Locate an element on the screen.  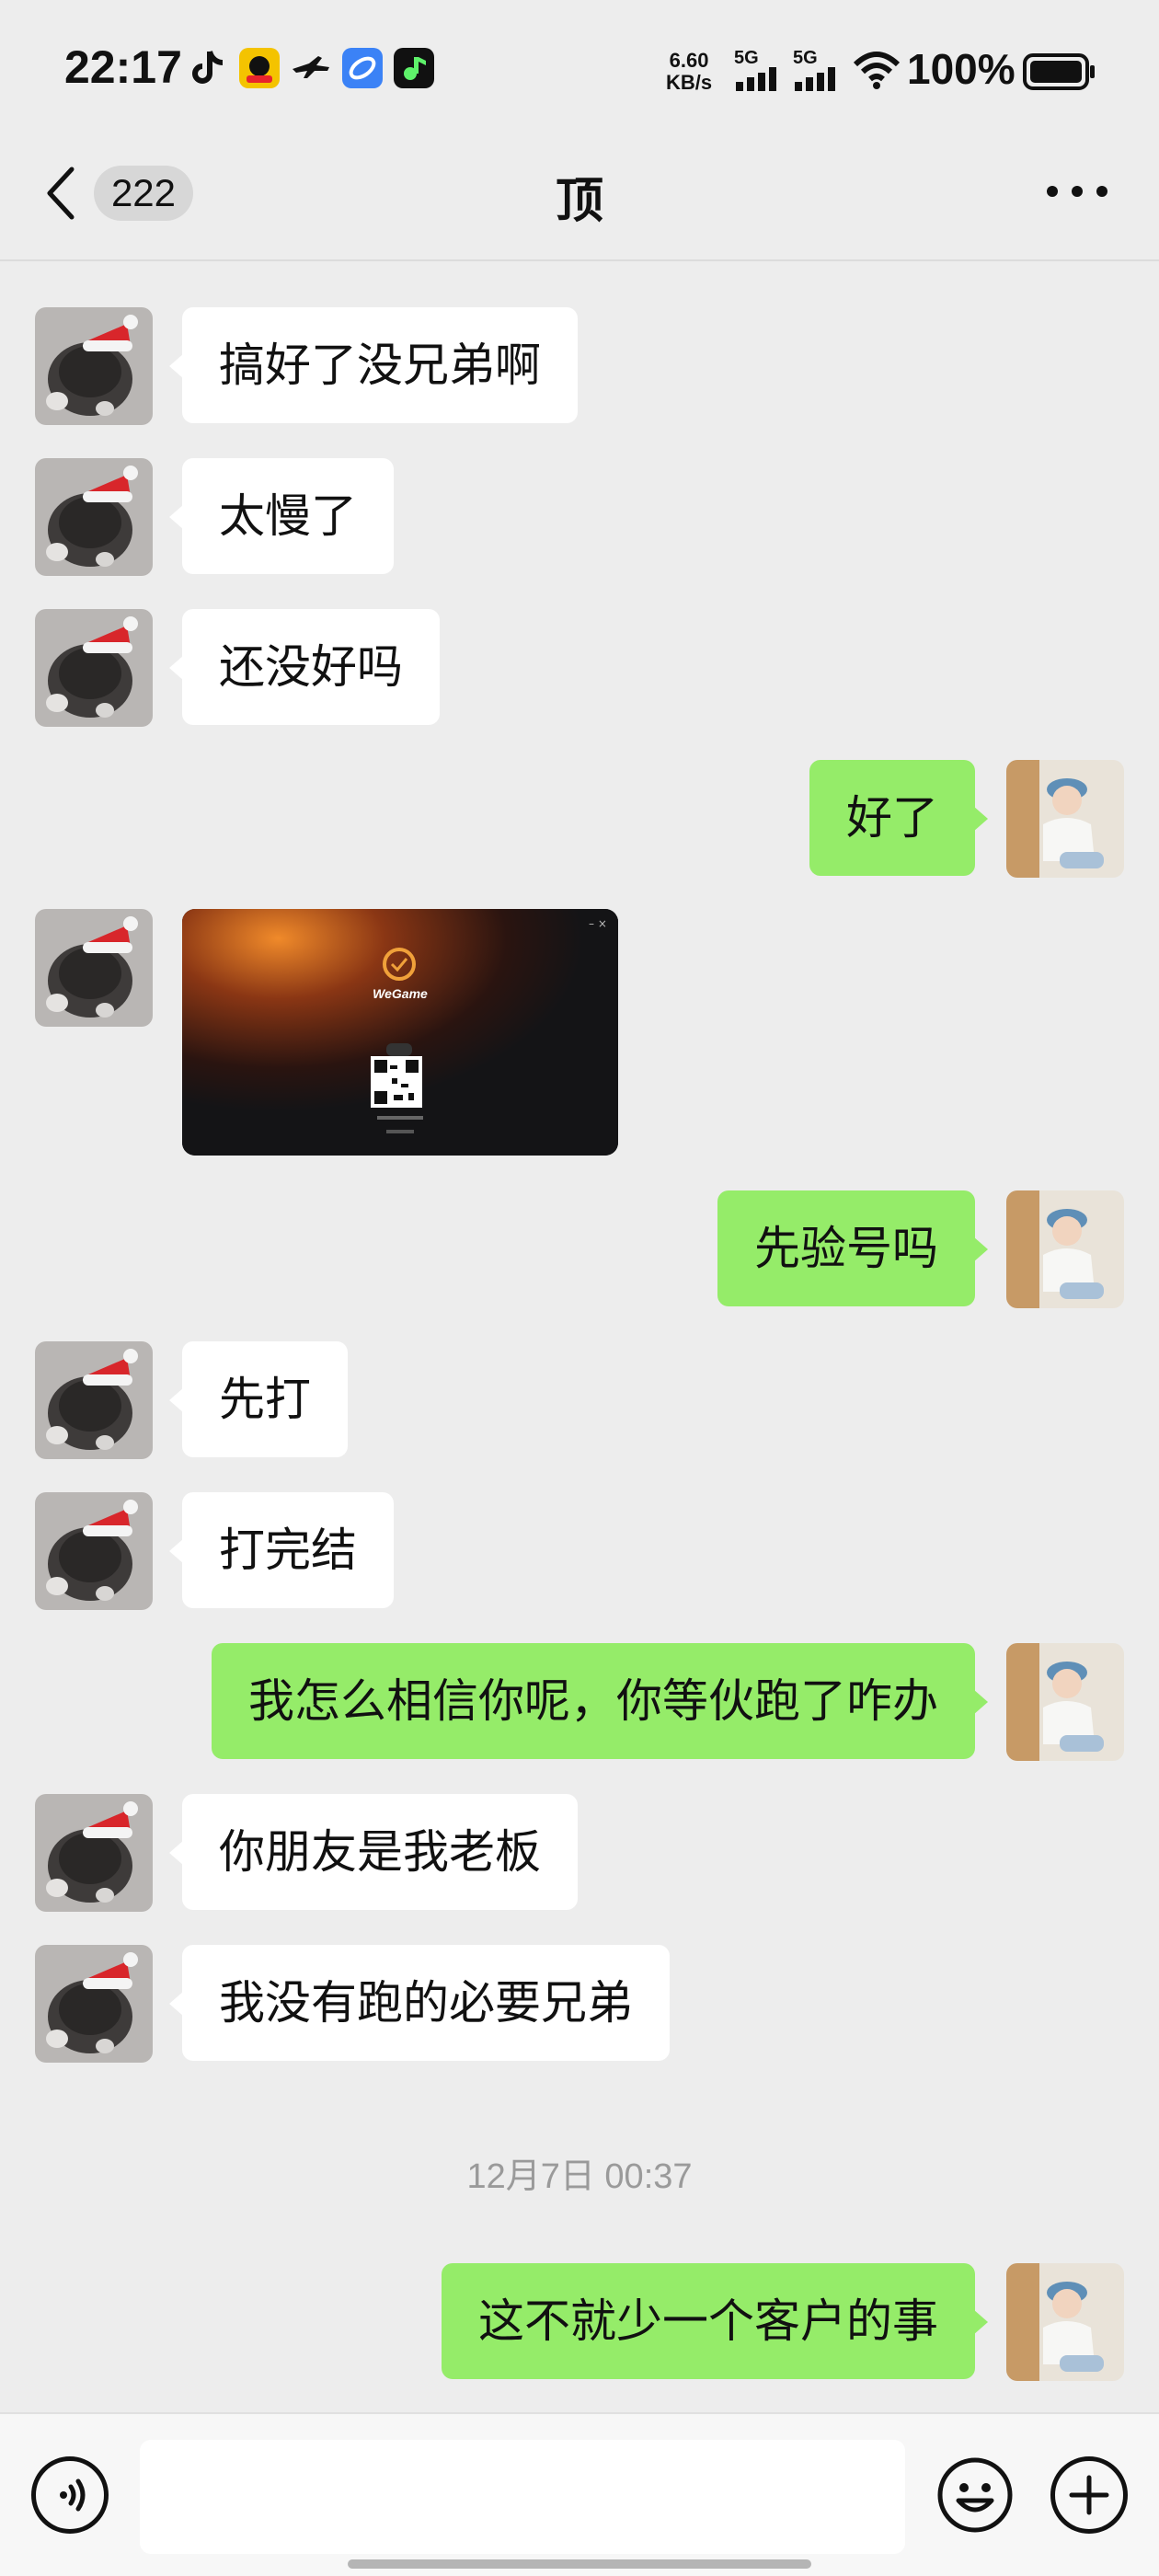
image-message: – × WeGame is located at coordinates (400, 1032).